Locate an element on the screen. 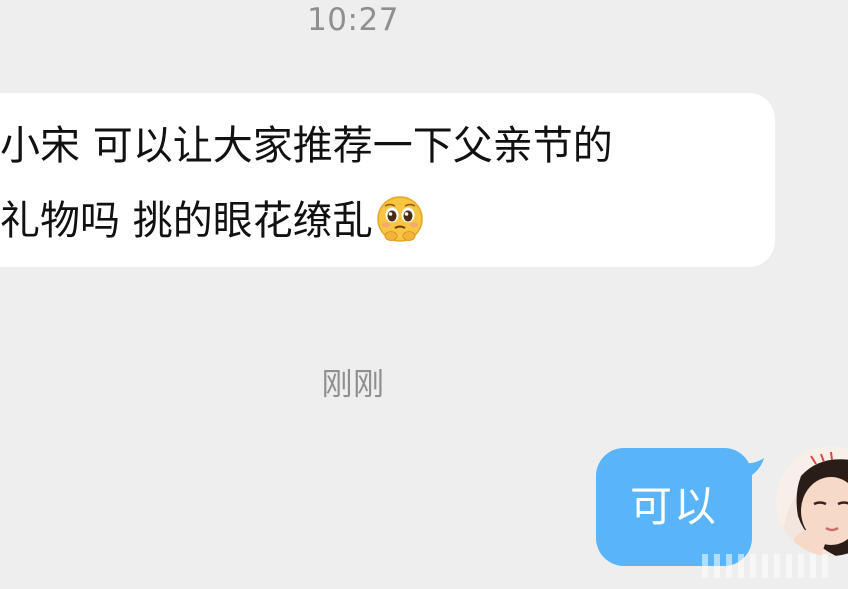 Image resolution: width=848 pixels, height=589 pixels. incoming-message-line-2-text: 礼物吗 挑的眼花缭乱 is located at coordinates (186, 221).